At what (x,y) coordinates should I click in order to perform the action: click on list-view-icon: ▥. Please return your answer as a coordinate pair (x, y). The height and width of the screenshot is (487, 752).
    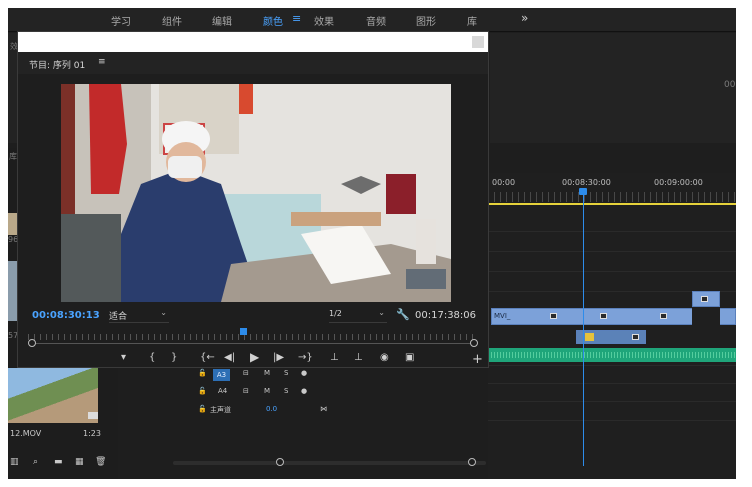
    Looking at the image, I should click on (14, 462).